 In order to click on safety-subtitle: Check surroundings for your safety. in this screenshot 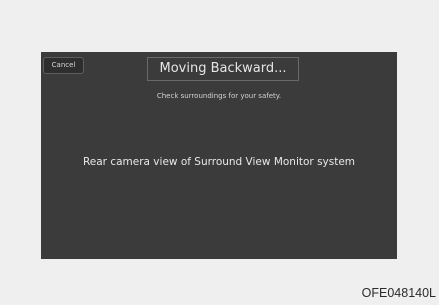, I will do `click(219, 96)`.